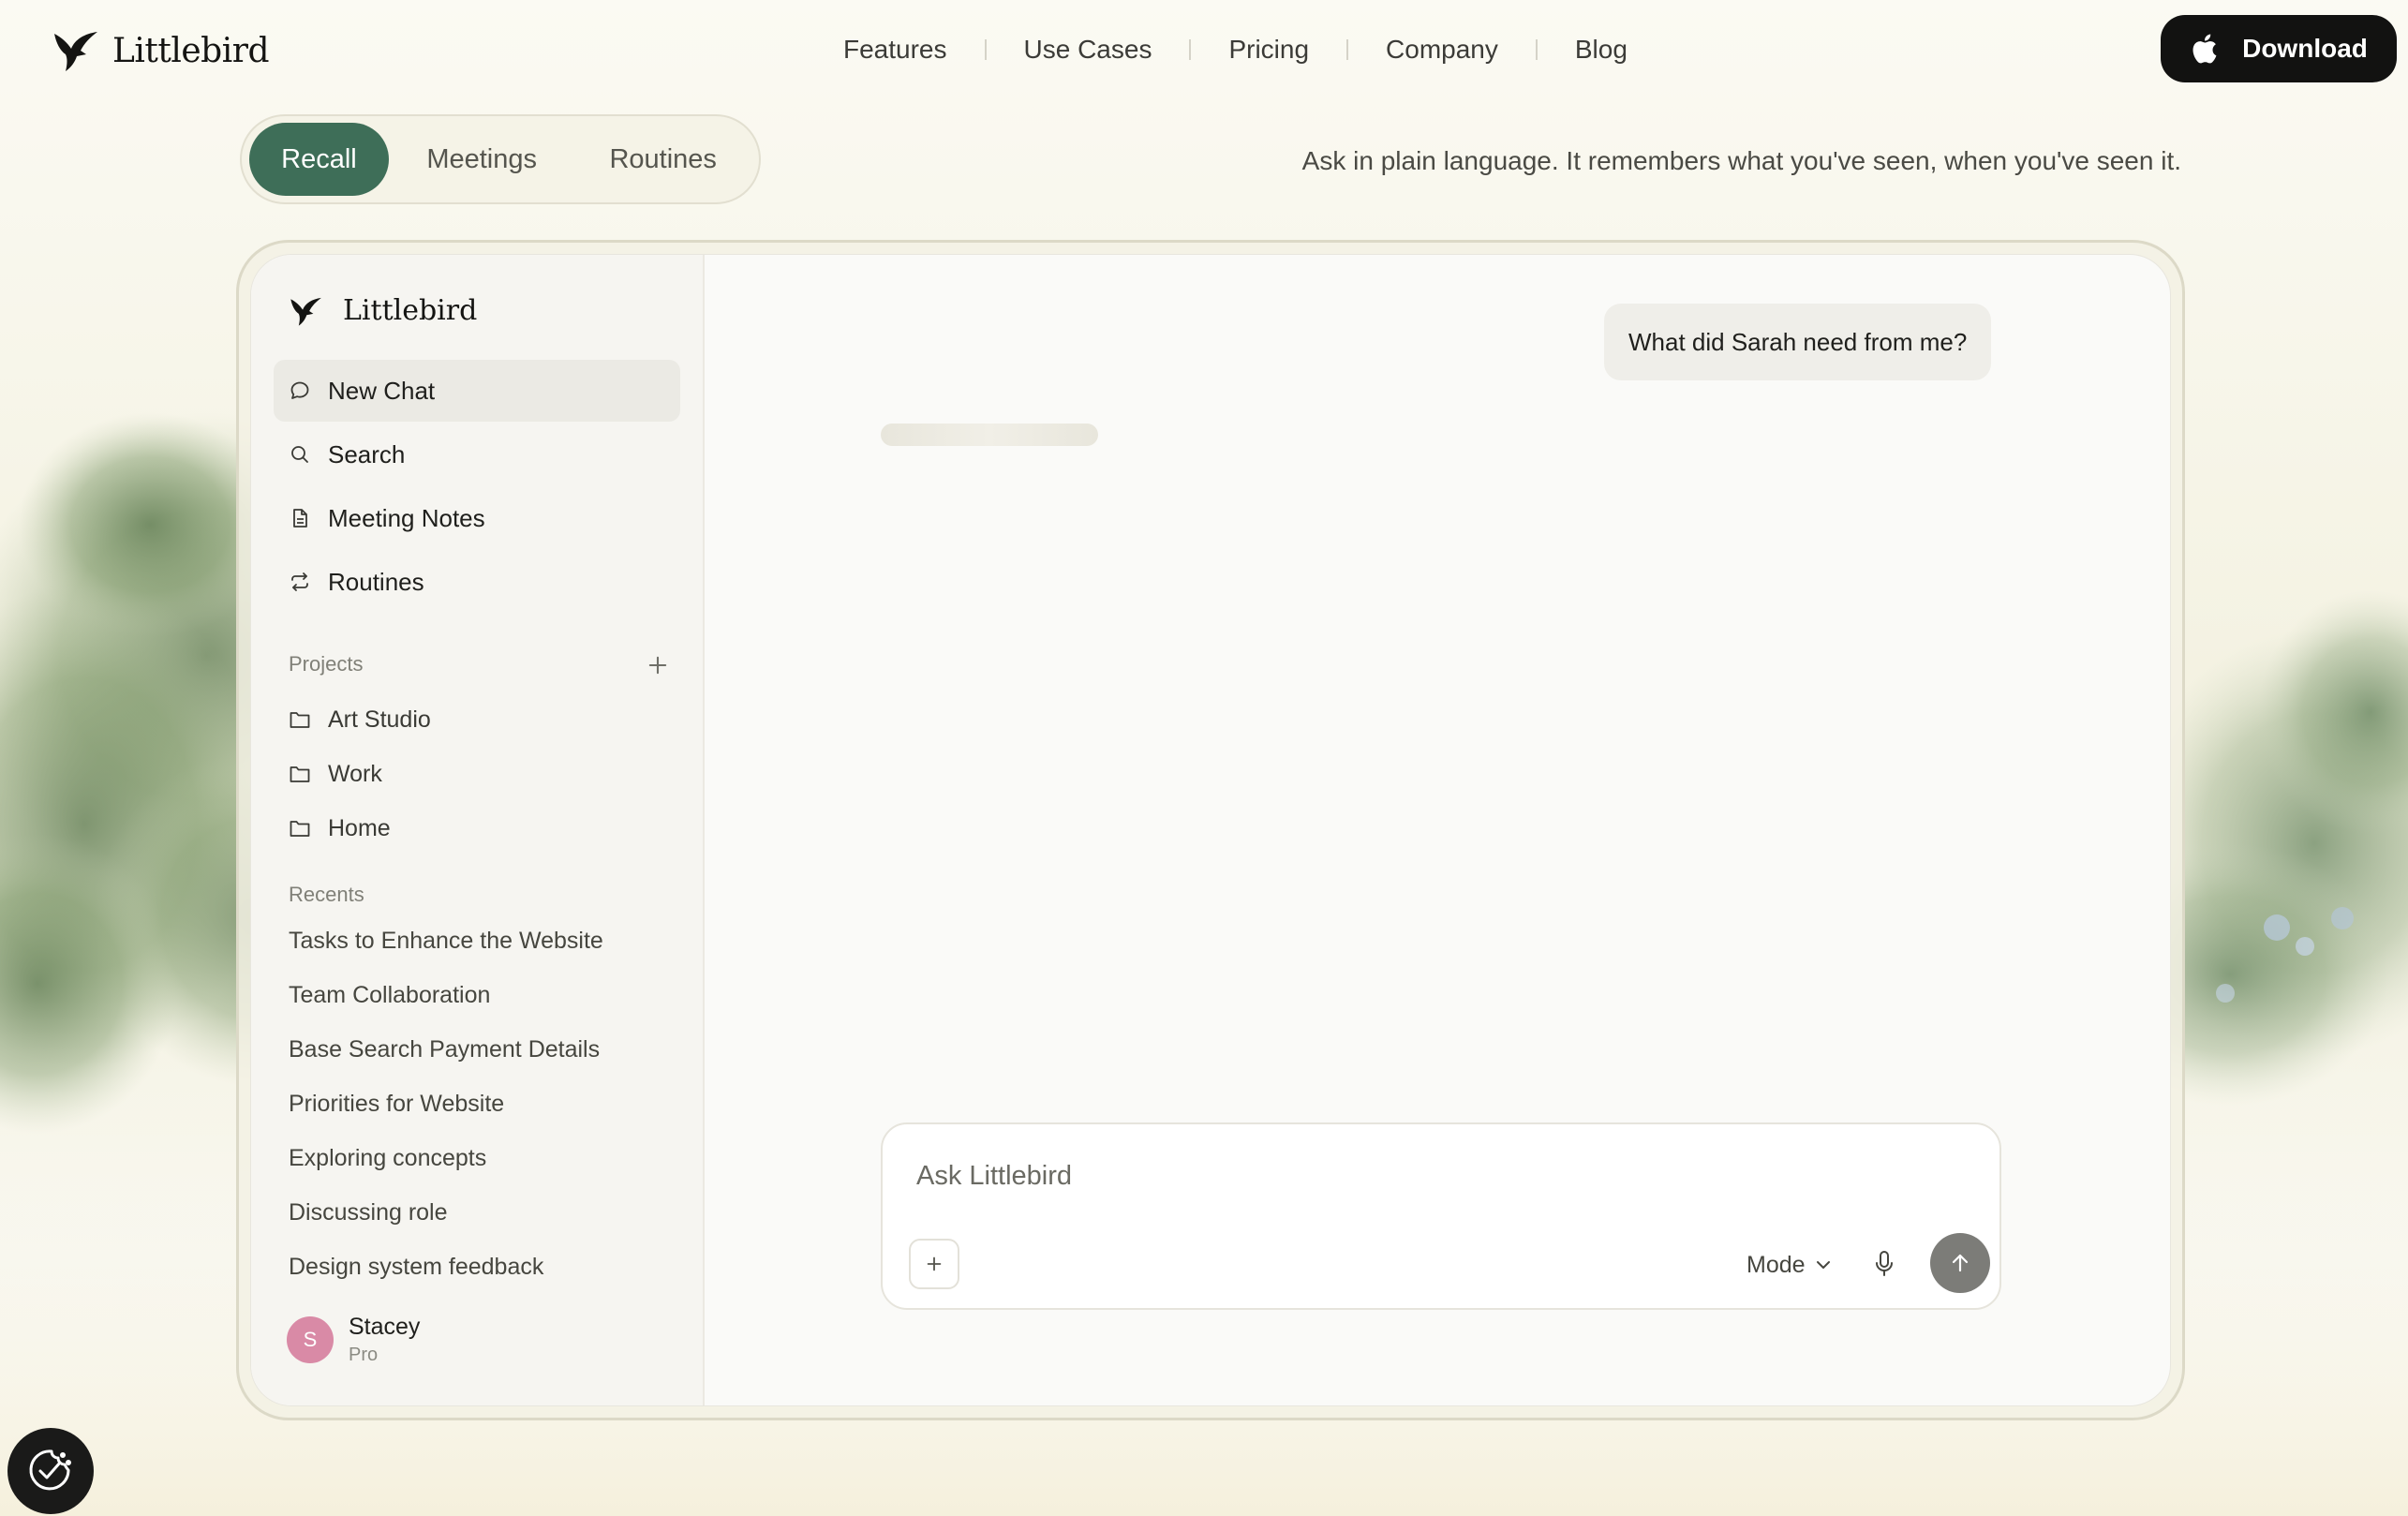 This screenshot has height=1516, width=2408. I want to click on recent-chat-item: Base Search Payment Details, so click(444, 1049).